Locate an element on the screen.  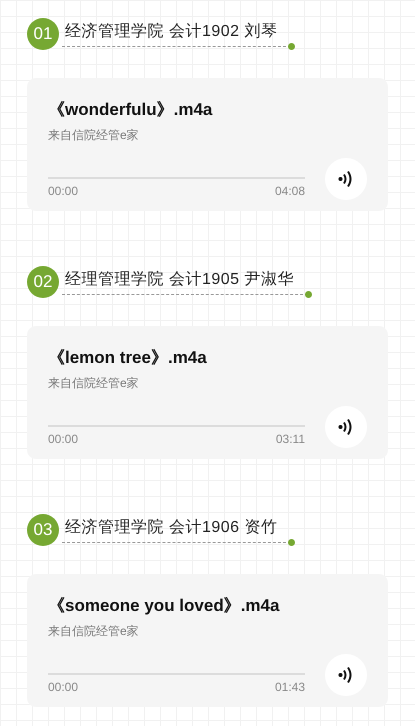
file-title: 《lemon tree》.m4a is located at coordinates (127, 358).